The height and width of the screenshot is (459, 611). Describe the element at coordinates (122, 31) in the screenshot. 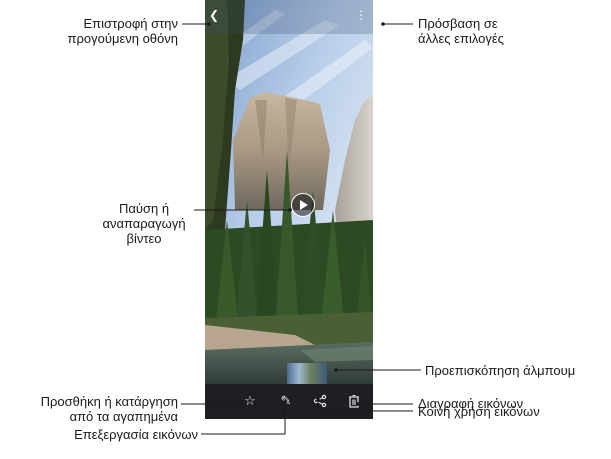

I see `callout-back: Επιστροφή στην προγούμενη οθόνη` at that location.